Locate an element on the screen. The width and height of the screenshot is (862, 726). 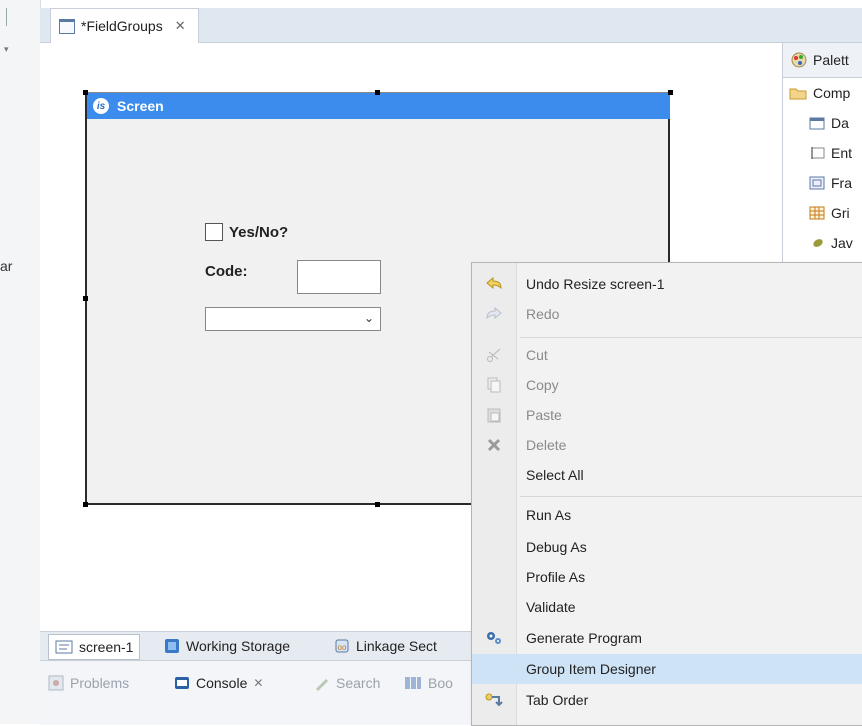
tab-order-icon is located at coordinates (494, 700).